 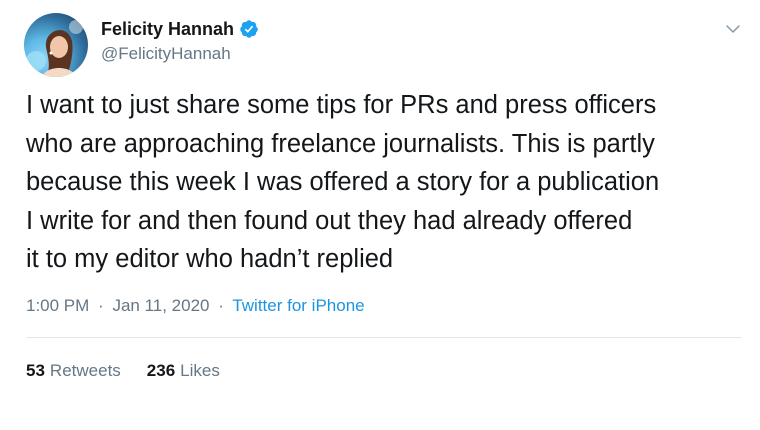 What do you see at coordinates (161, 370) in the screenshot?
I see `likes-count: 236` at bounding box center [161, 370].